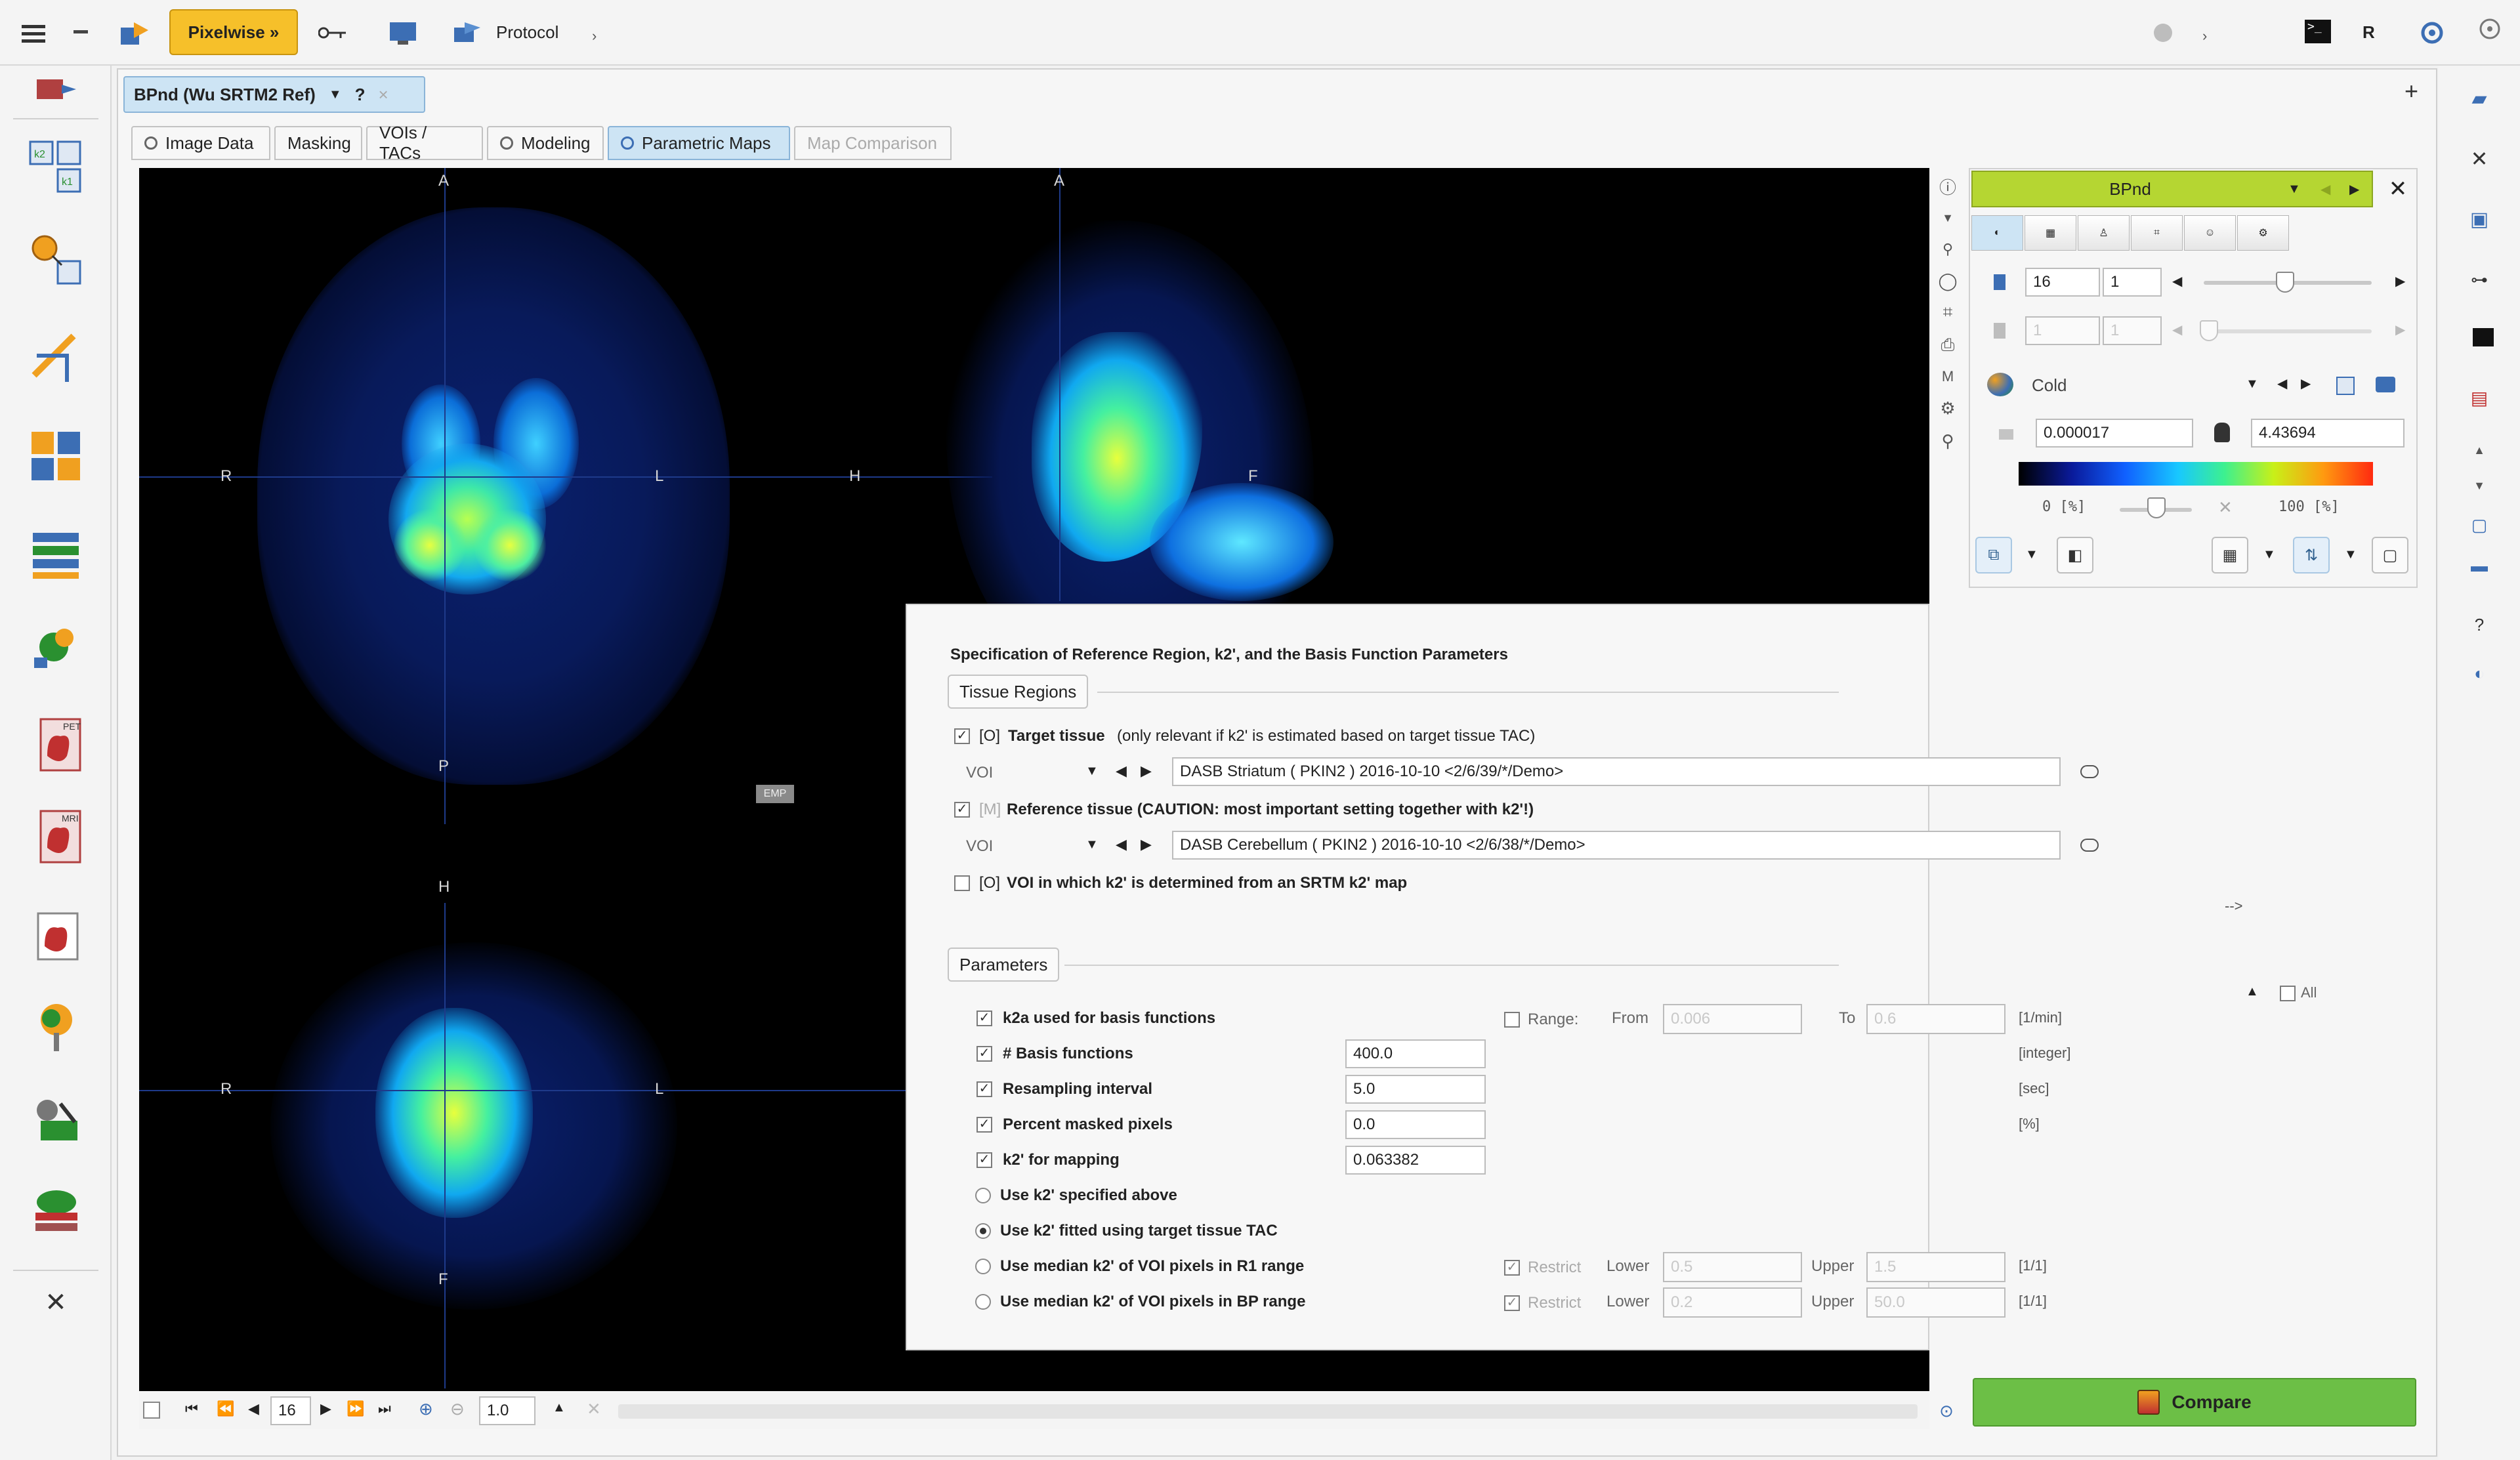 The image size is (2520, 1460). Describe the element at coordinates (1268, 1411) in the screenshot. I see `horizontal-scrollbar` at that location.